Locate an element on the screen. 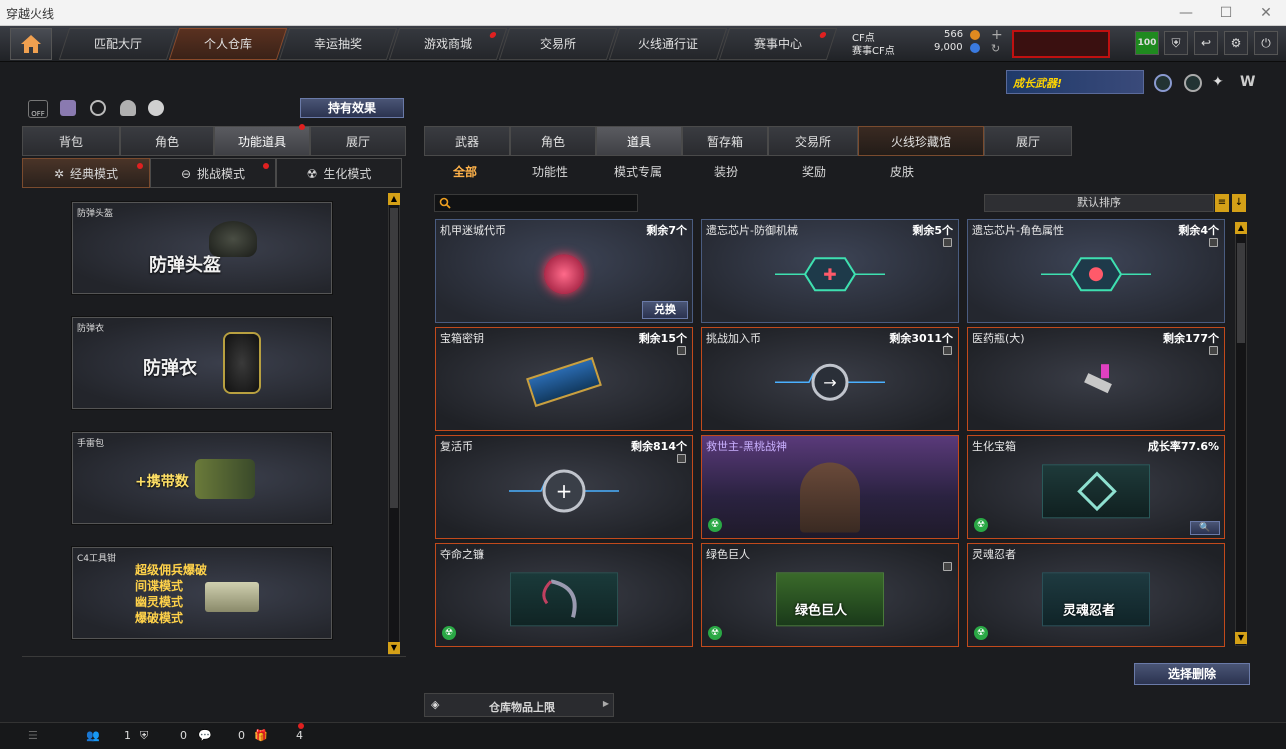 This screenshot has height=749, width=1286. challenge-coin-icon: → is located at coordinates (830, 382).